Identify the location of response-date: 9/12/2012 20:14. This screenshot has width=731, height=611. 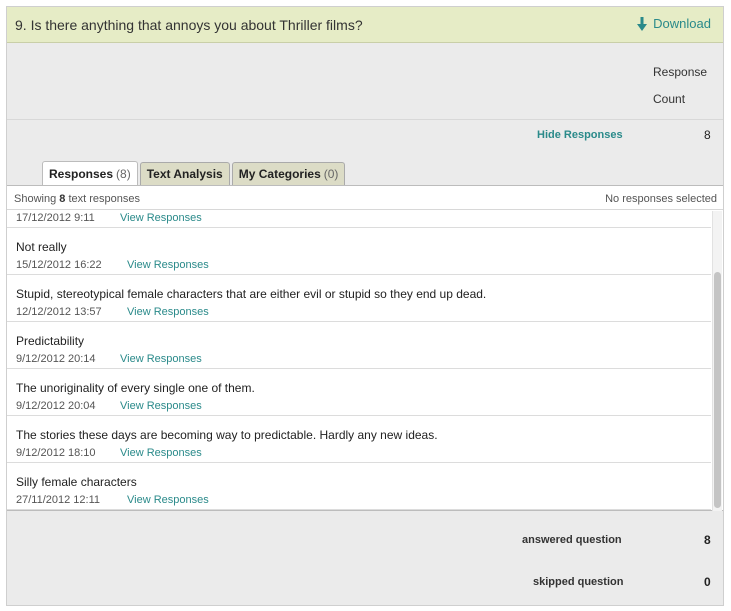
(56, 359).